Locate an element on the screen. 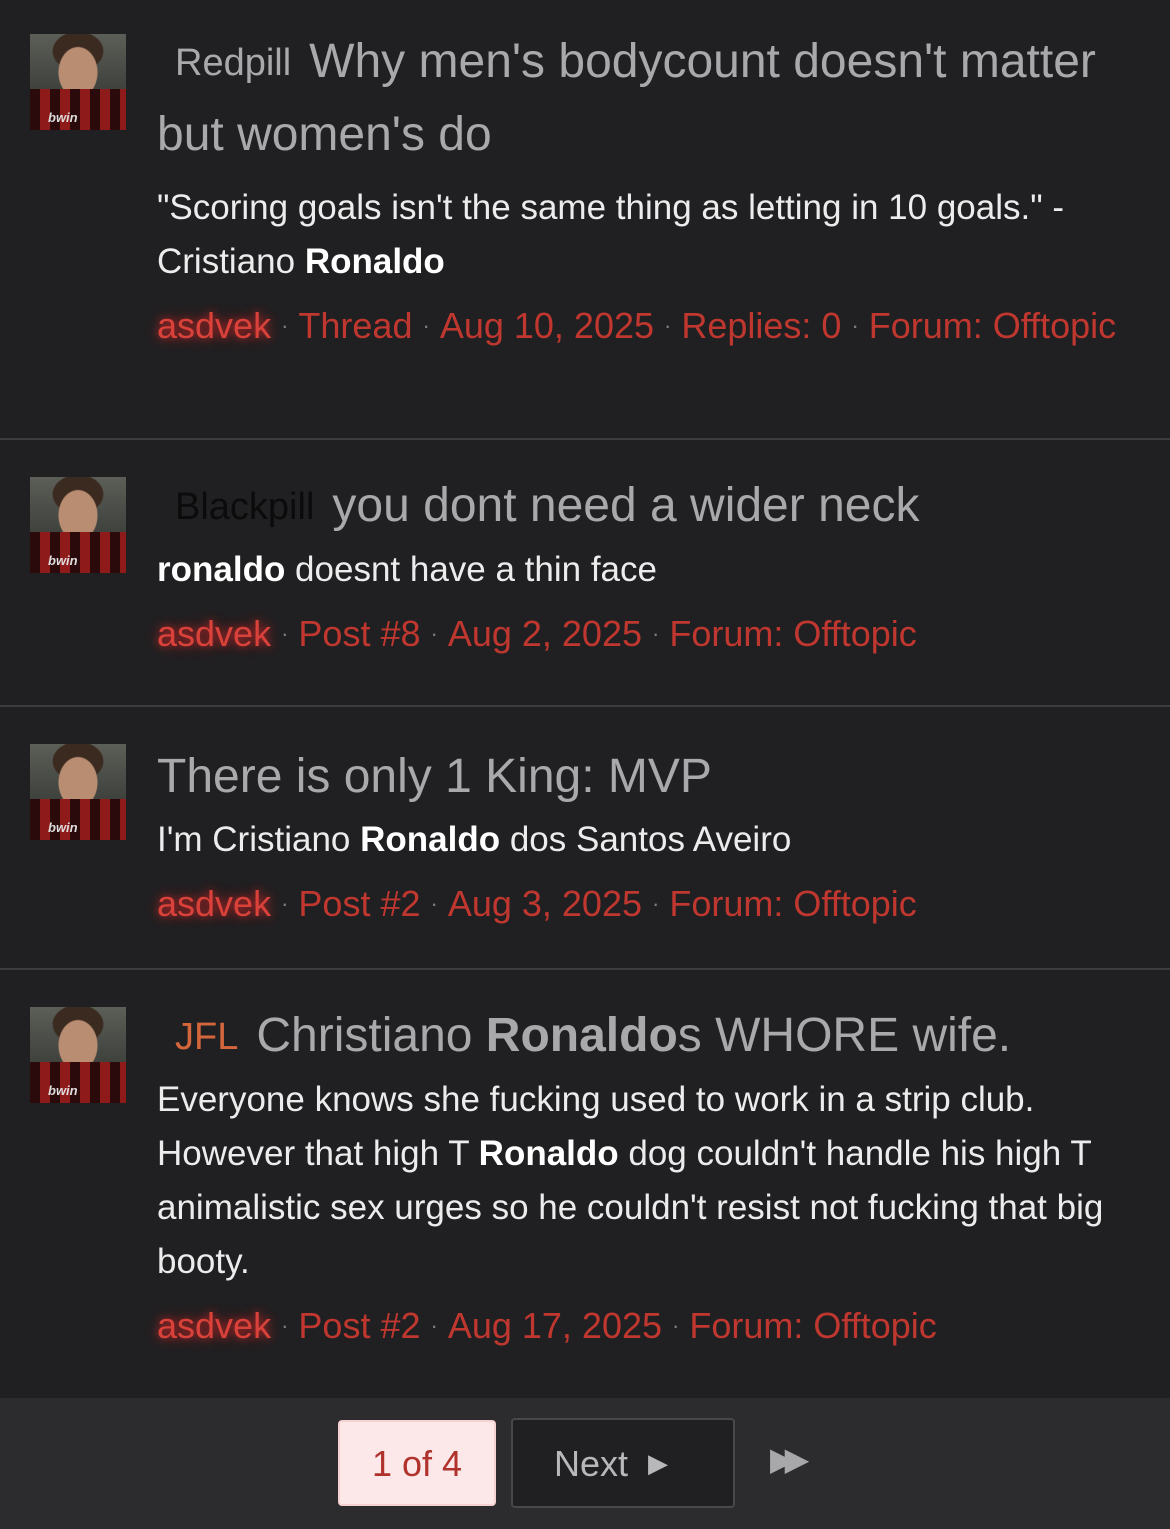  replies-count: Replies: 0 is located at coordinates (761, 325).